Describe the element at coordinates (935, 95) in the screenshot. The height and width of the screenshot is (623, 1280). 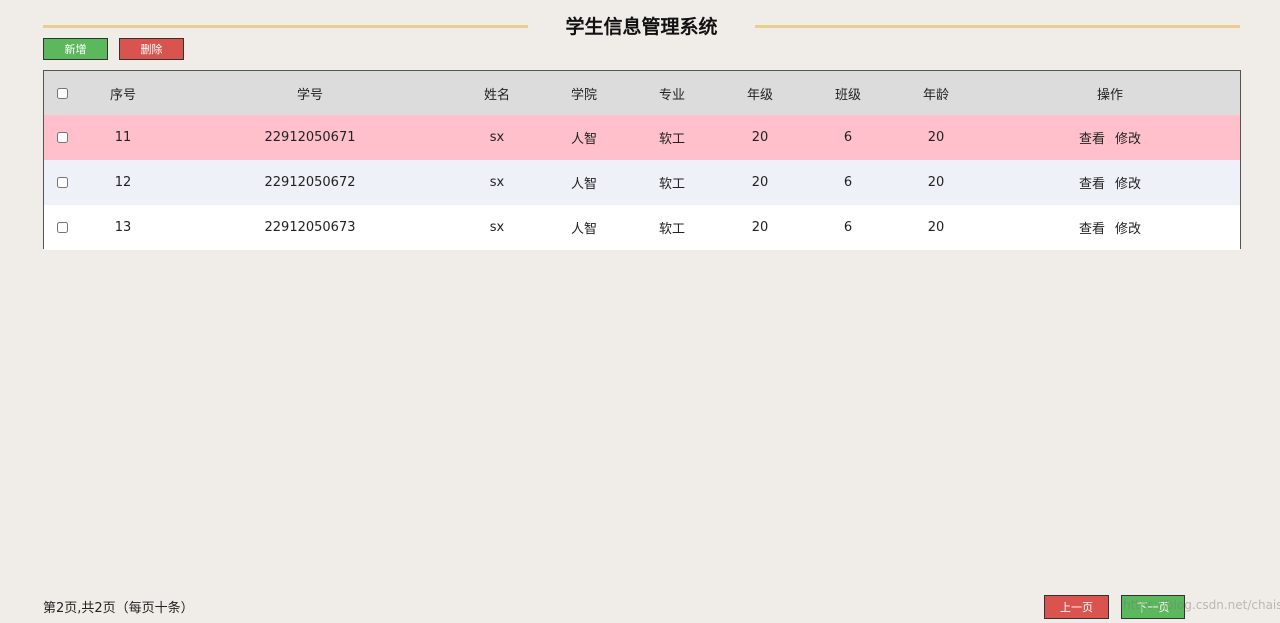
I see `column-header-age: 年龄` at that location.